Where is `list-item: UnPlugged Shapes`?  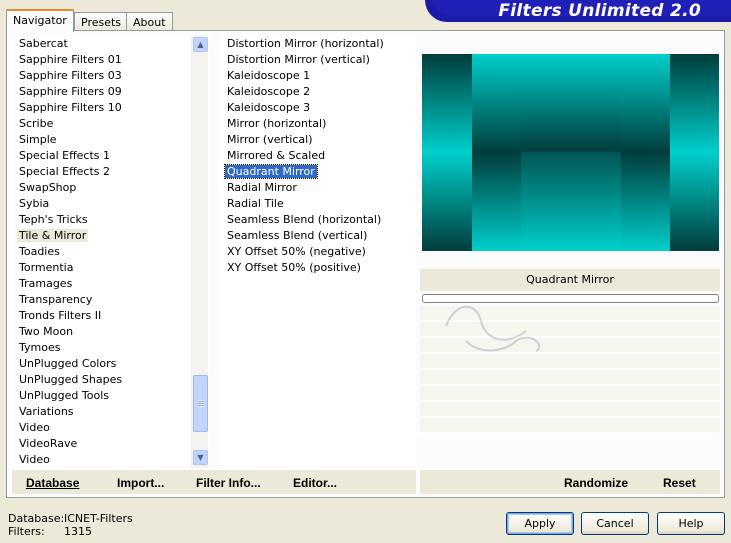 list-item: UnPlugged Shapes is located at coordinates (111, 380).